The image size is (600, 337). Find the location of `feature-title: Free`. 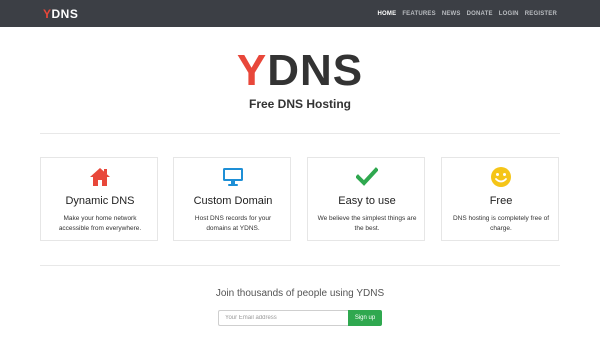

feature-title: Free is located at coordinates (501, 201).